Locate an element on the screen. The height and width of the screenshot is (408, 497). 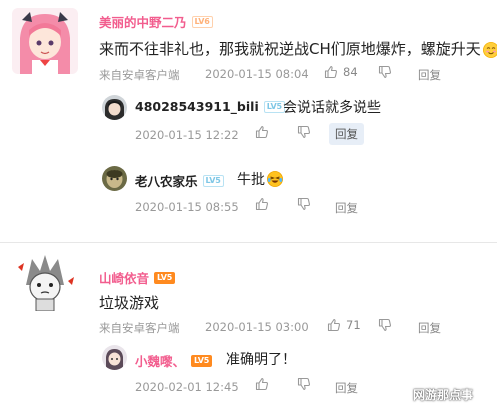
comment-username: 美丽的中野二乃 is located at coordinates (143, 21).